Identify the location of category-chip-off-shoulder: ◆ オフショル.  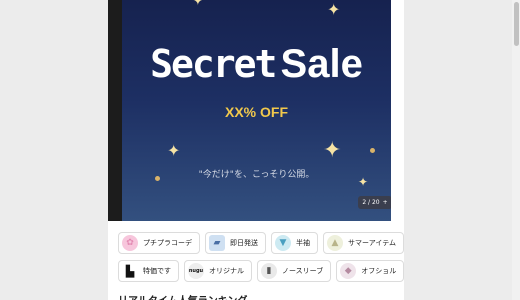
(370, 271).